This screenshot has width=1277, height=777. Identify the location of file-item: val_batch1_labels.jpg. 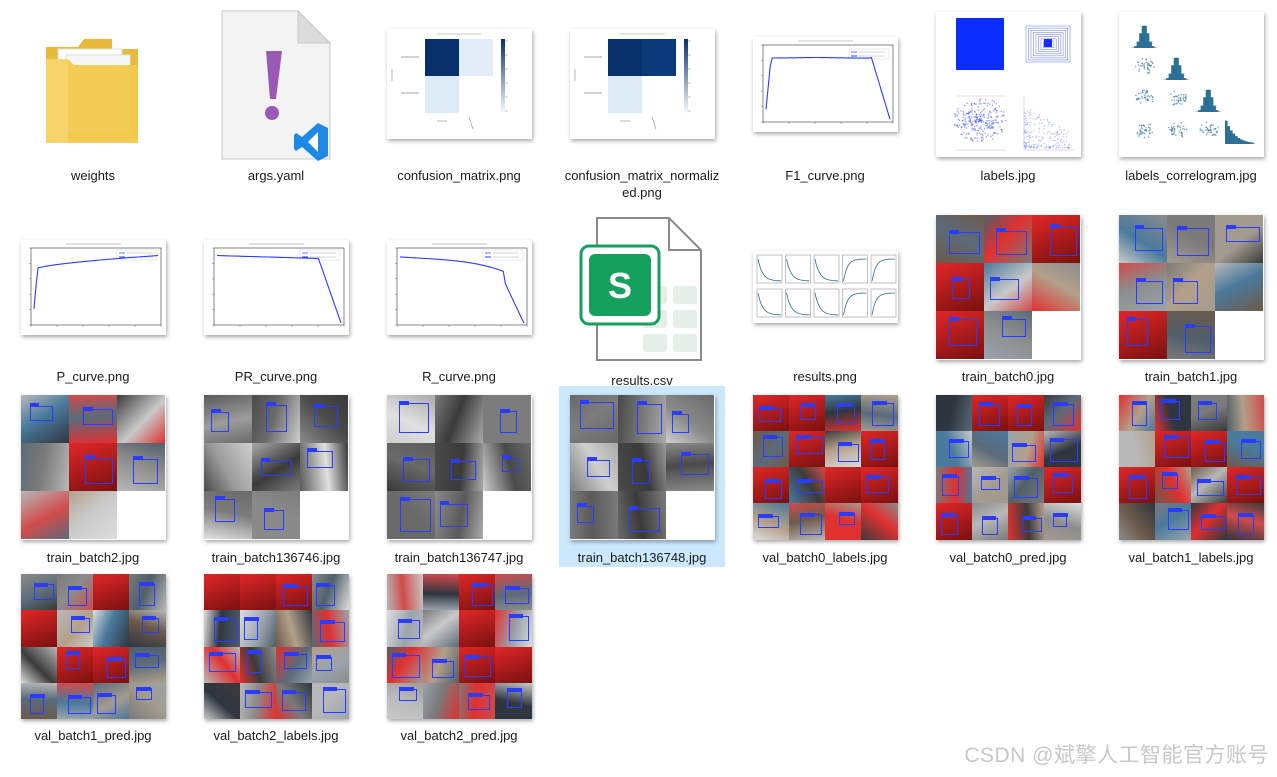
(1191, 476).